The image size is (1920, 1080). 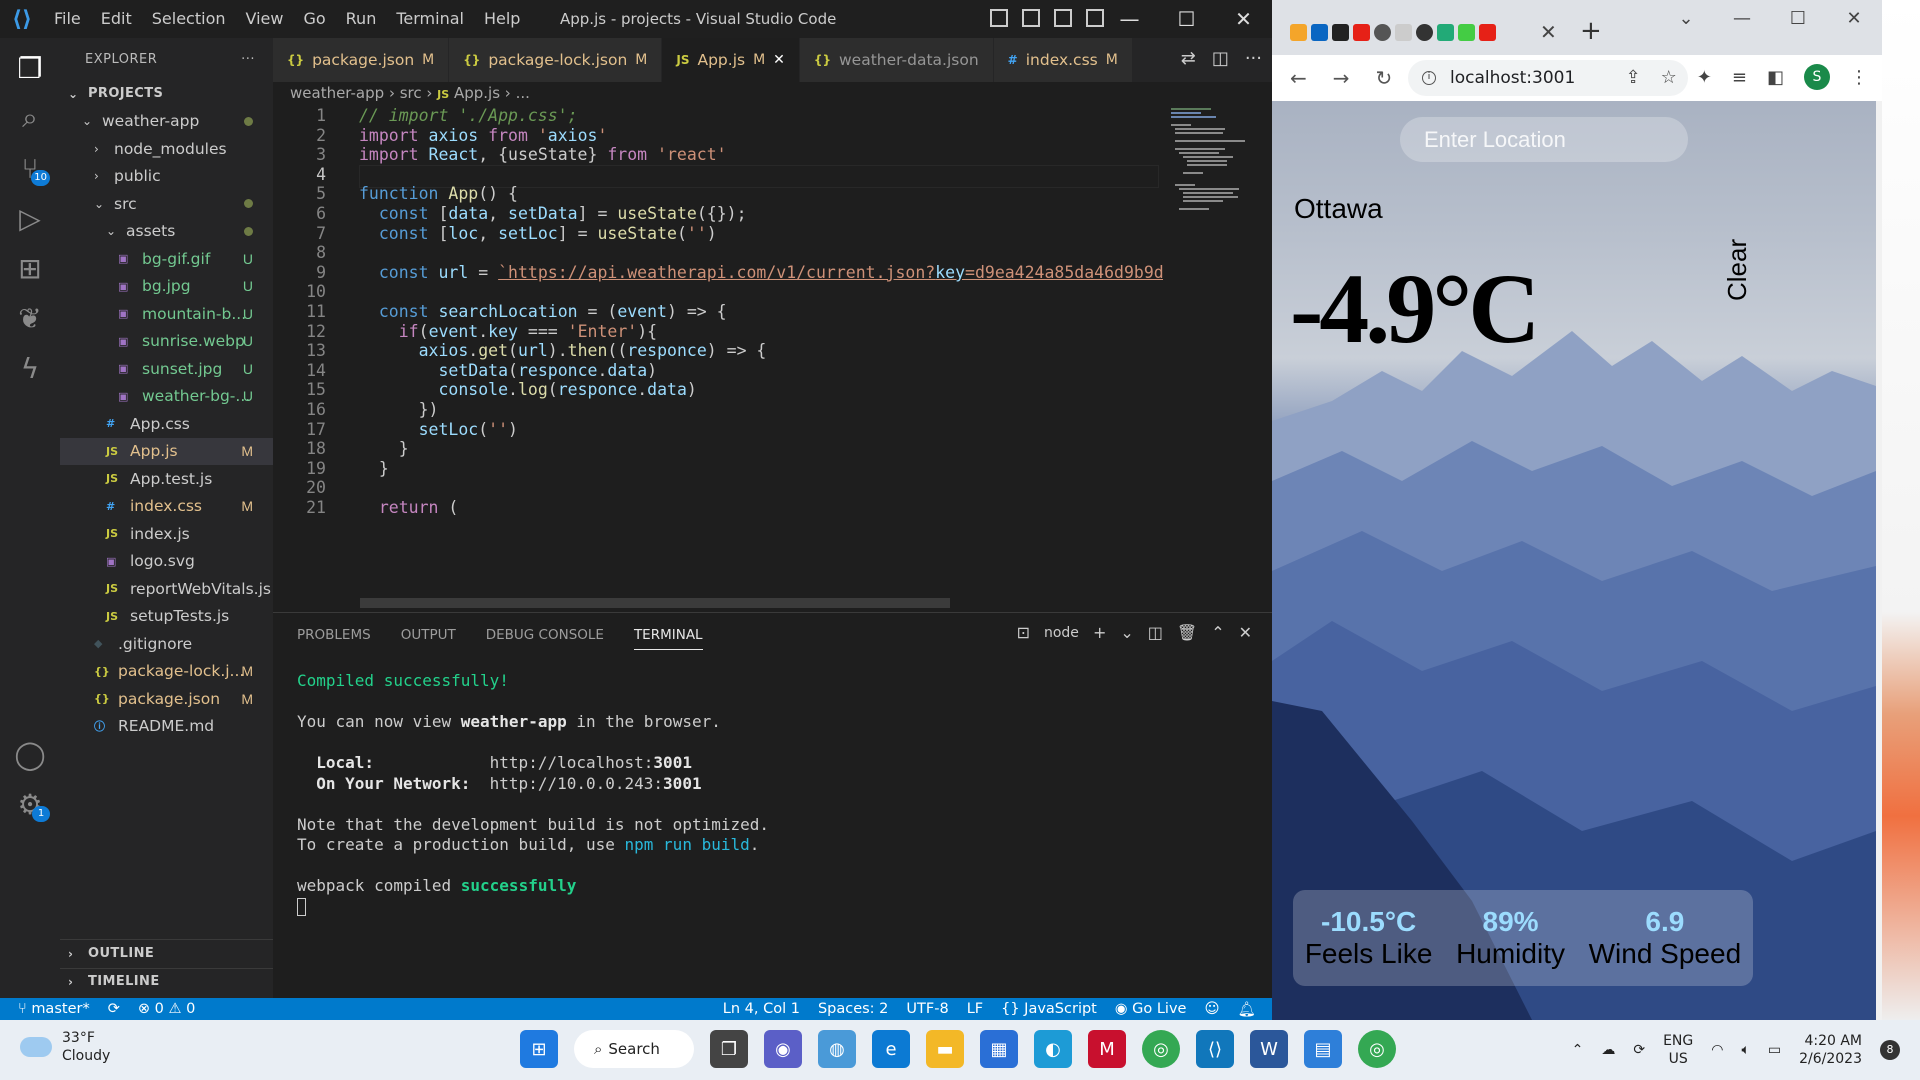 What do you see at coordinates (1384, 78) in the screenshot?
I see `reload-icon: ↻` at bounding box center [1384, 78].